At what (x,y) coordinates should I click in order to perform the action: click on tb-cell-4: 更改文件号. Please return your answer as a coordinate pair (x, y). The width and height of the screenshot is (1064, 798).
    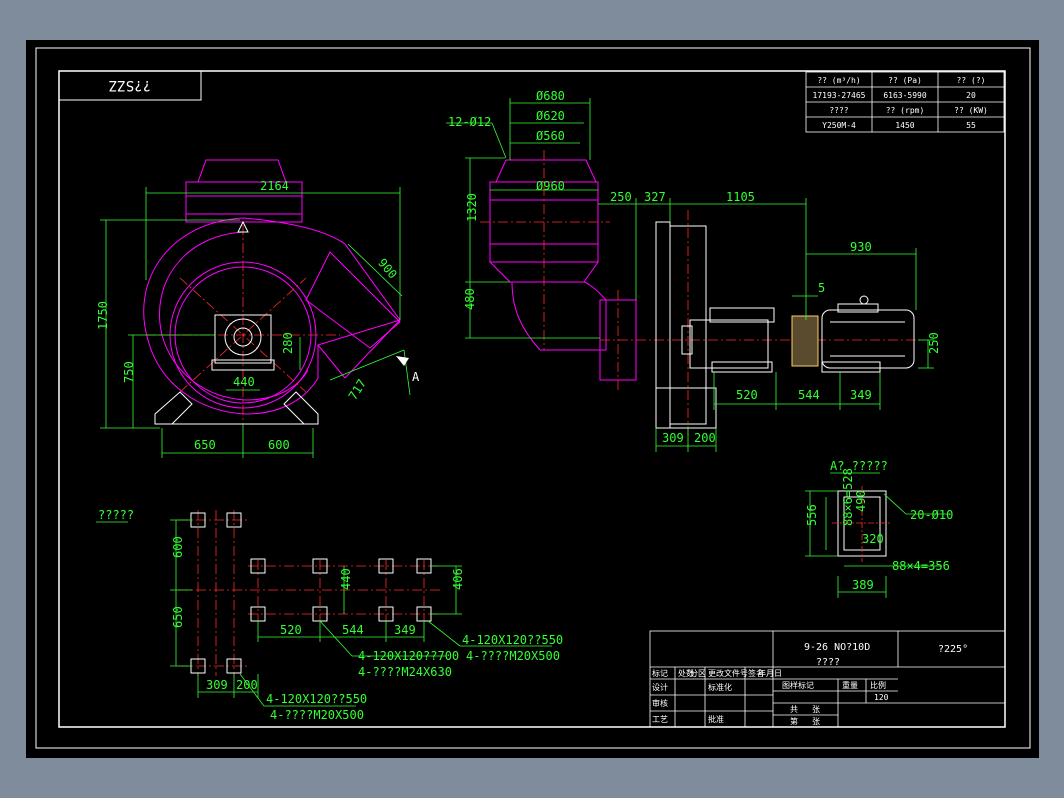
    Looking at the image, I should click on (728, 673).